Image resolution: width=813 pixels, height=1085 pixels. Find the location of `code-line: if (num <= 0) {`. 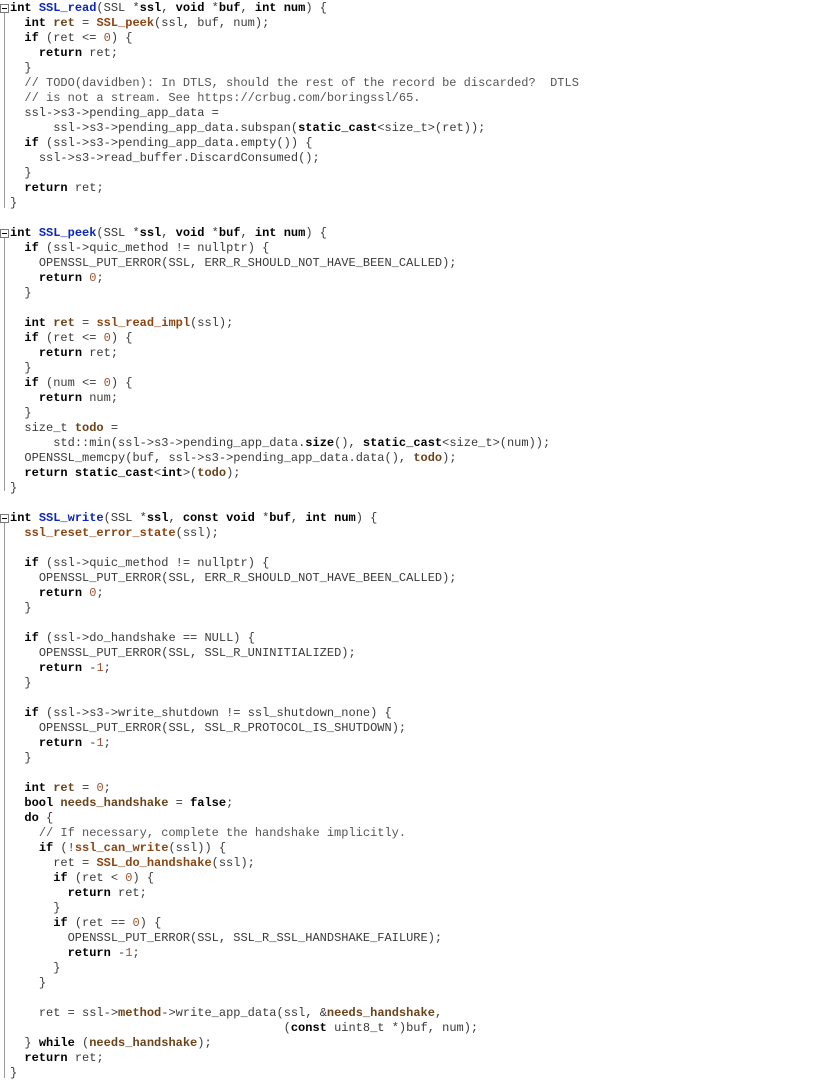

code-line: if (num <= 0) { is located at coordinates (78, 383).